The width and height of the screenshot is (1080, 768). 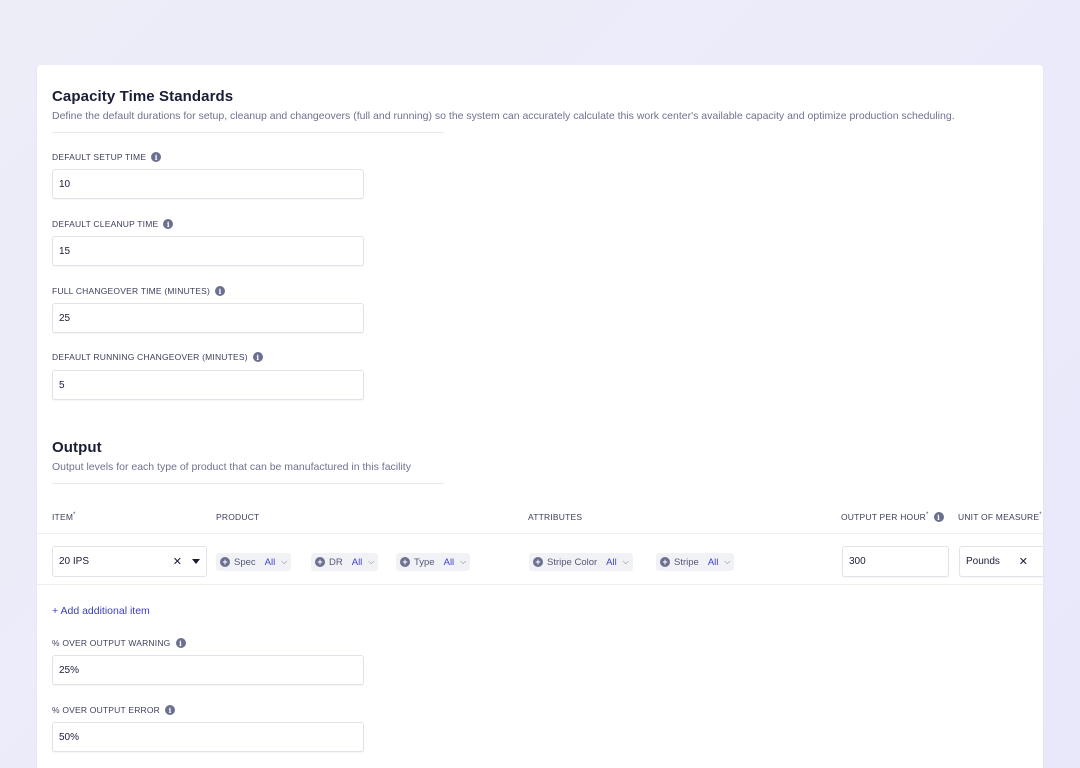 I want to click on add-additional-item-link: + Add additional item, so click(x=101, y=611).